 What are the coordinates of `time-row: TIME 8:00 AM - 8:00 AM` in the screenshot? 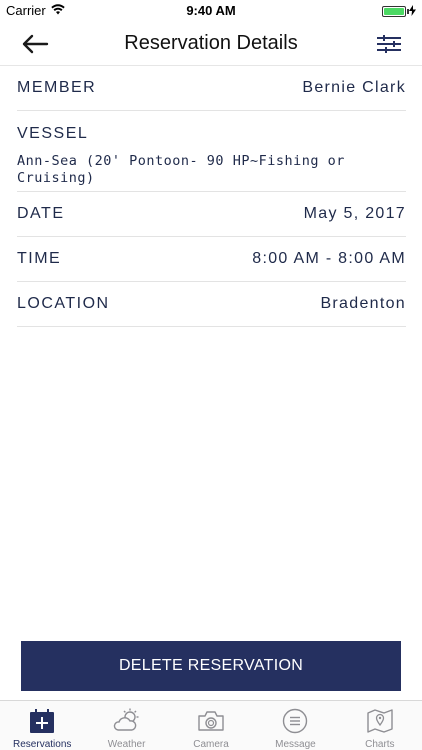 It's located at (211, 259).